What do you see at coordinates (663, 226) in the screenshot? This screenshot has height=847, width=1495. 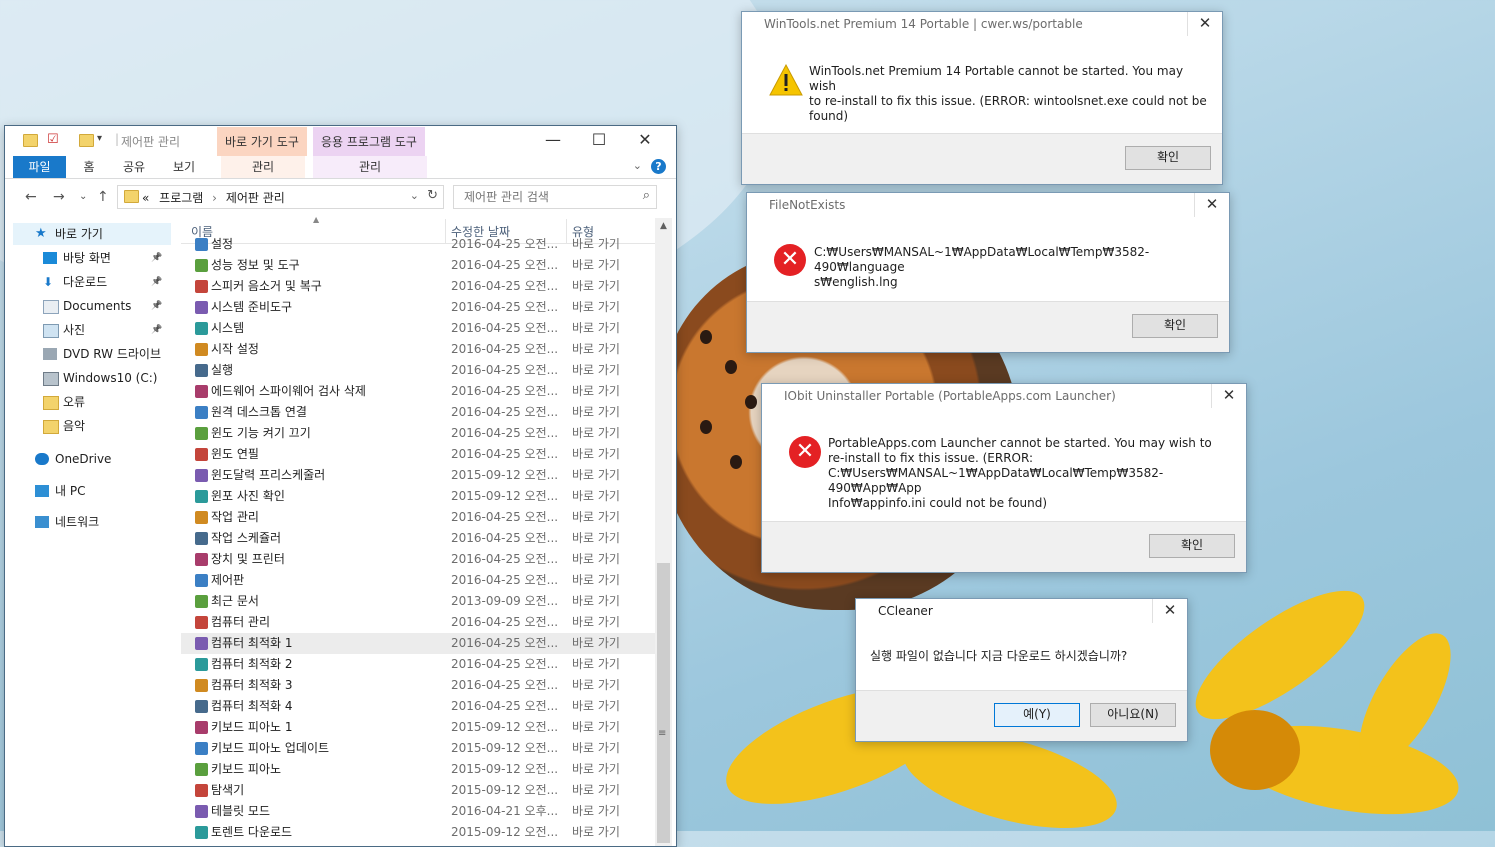 I see `scroll-up-icon: ▲` at bounding box center [663, 226].